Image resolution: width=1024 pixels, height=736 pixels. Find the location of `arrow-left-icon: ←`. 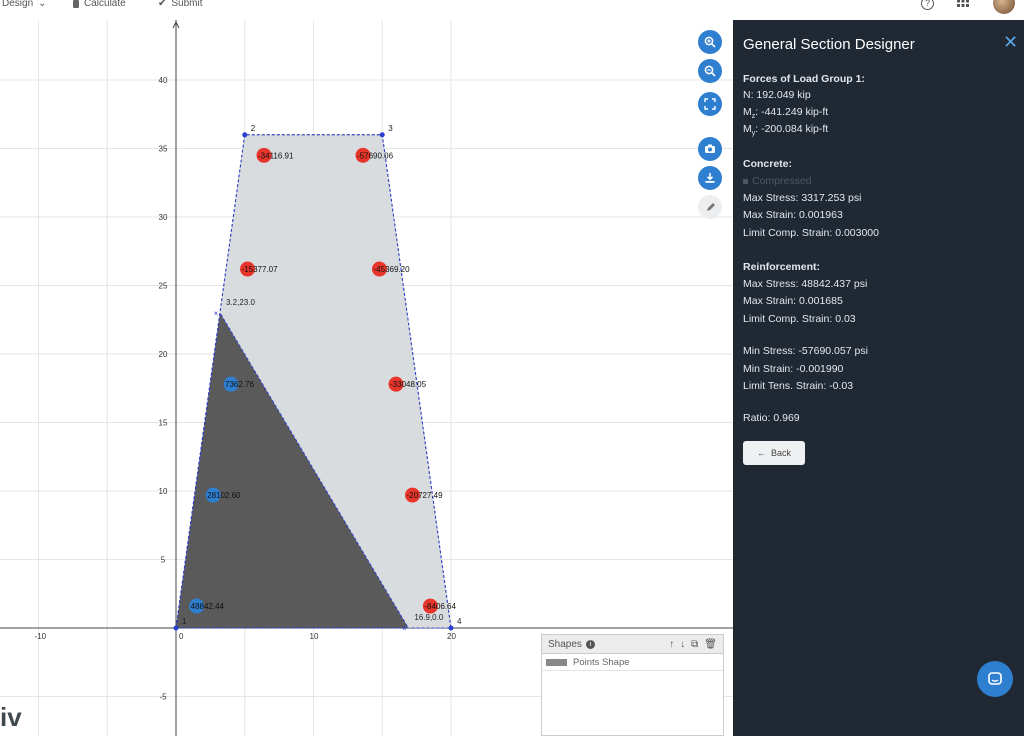

arrow-left-icon: ← is located at coordinates (761, 453).